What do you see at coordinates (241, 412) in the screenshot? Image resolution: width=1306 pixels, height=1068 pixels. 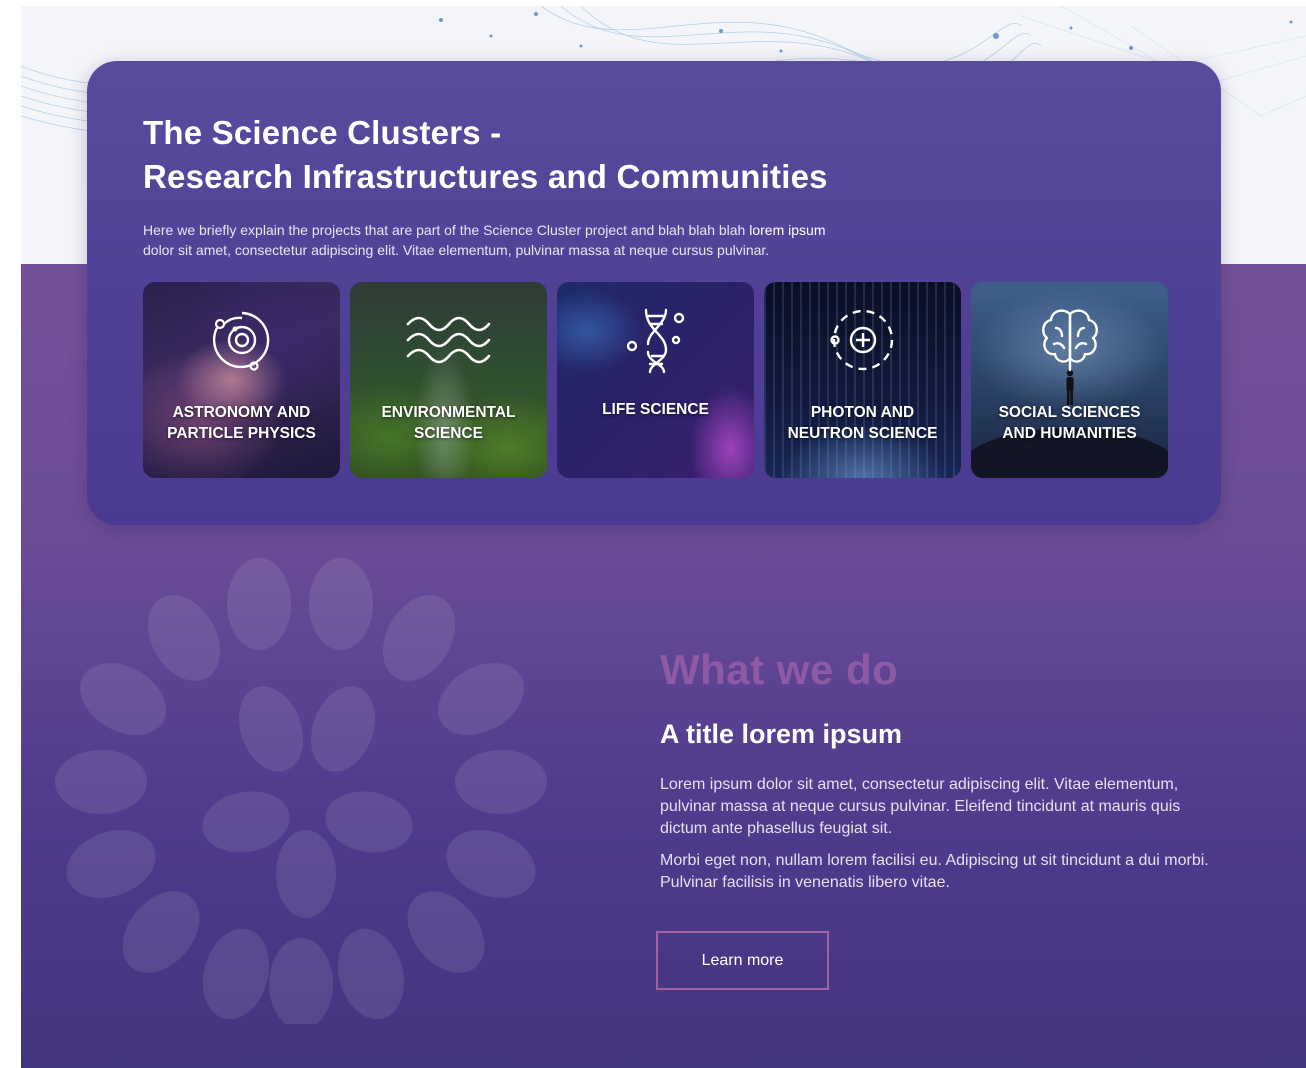 I see `tile-label-line-1: Astronomy and` at bounding box center [241, 412].